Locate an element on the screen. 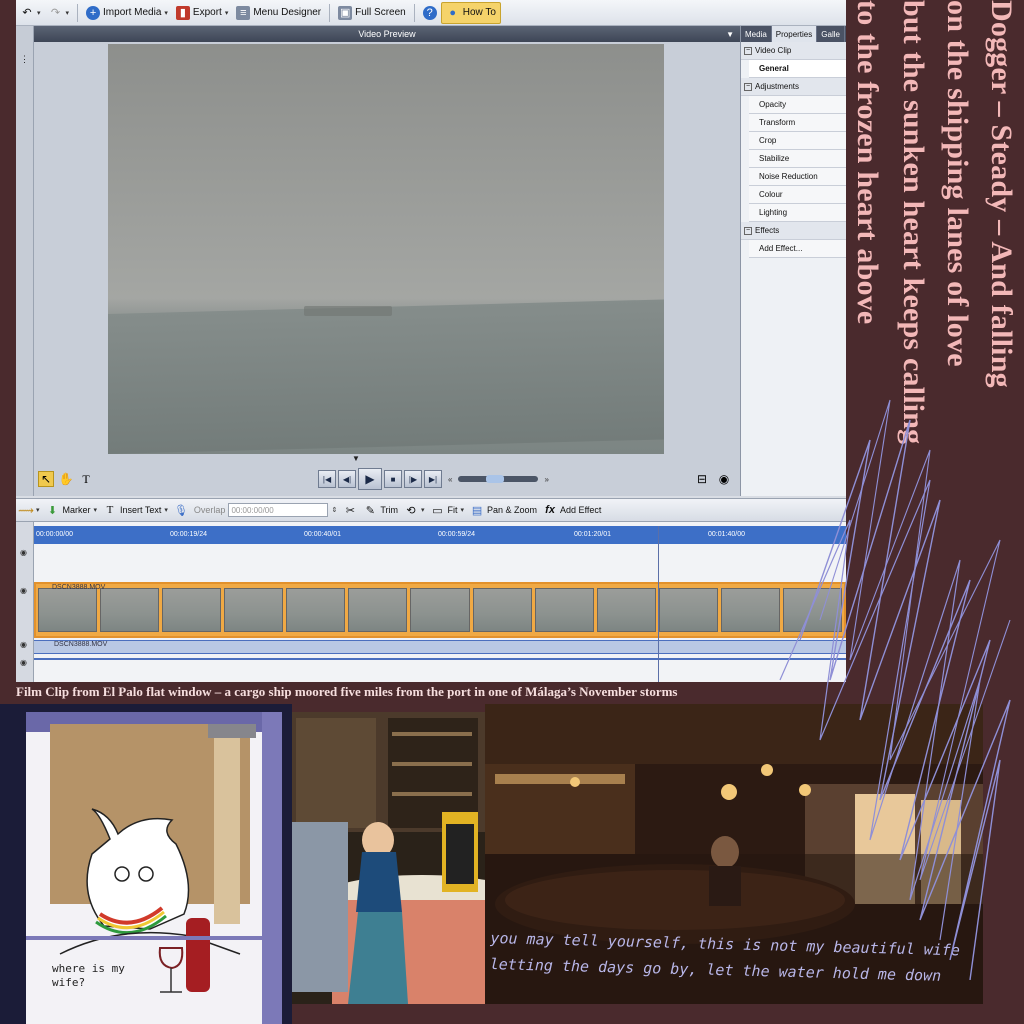  video-clip-section: − Video Clip is located at coordinates (793, 51).